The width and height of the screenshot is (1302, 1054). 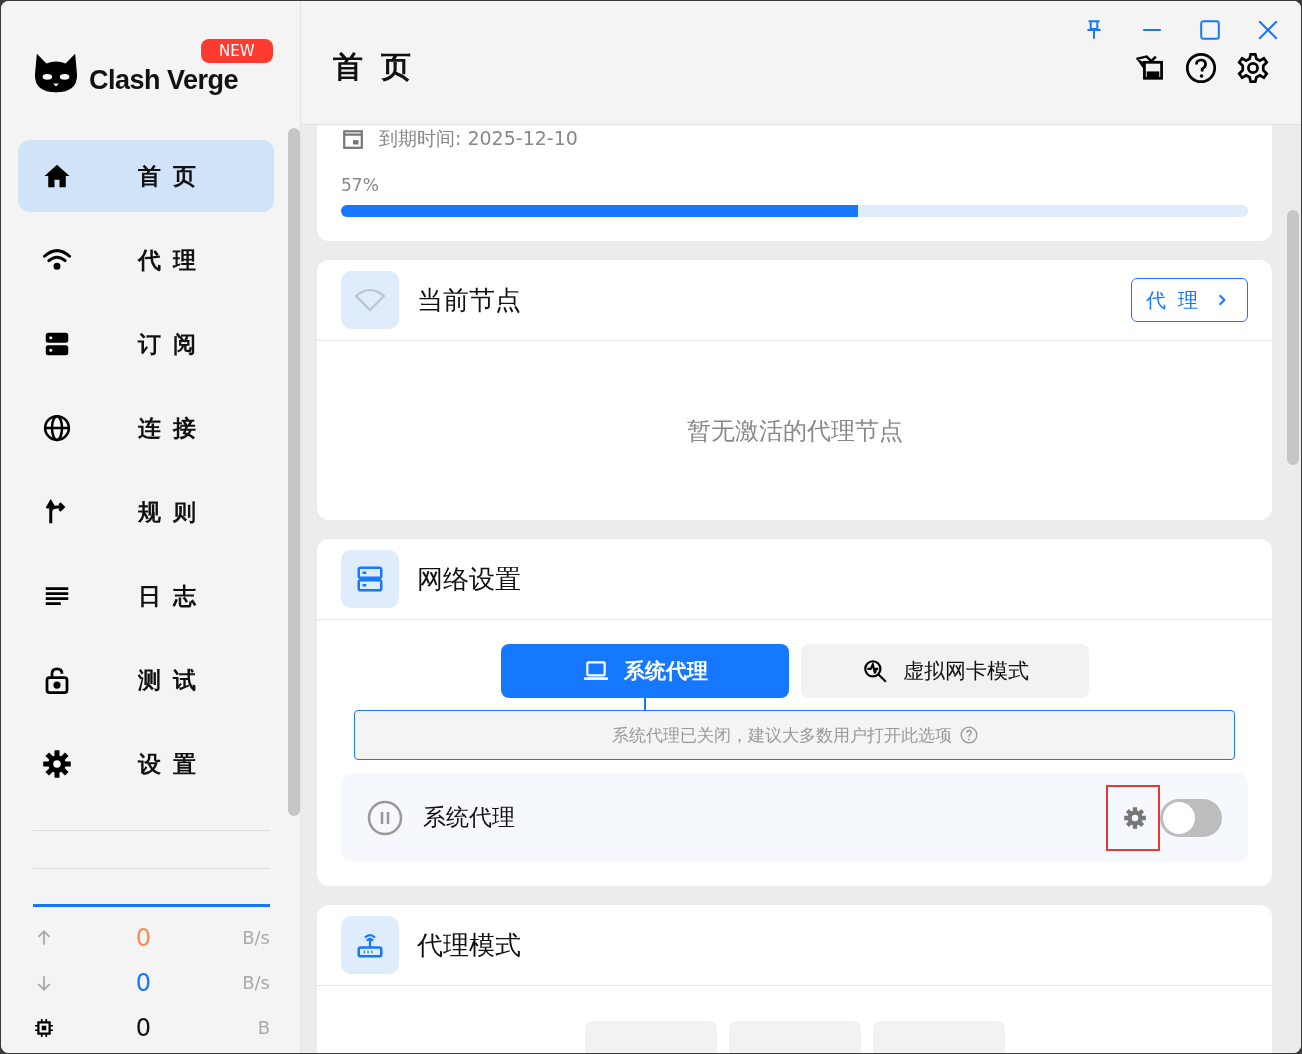 I want to click on nav-item: 订 阅, so click(x=146, y=344).